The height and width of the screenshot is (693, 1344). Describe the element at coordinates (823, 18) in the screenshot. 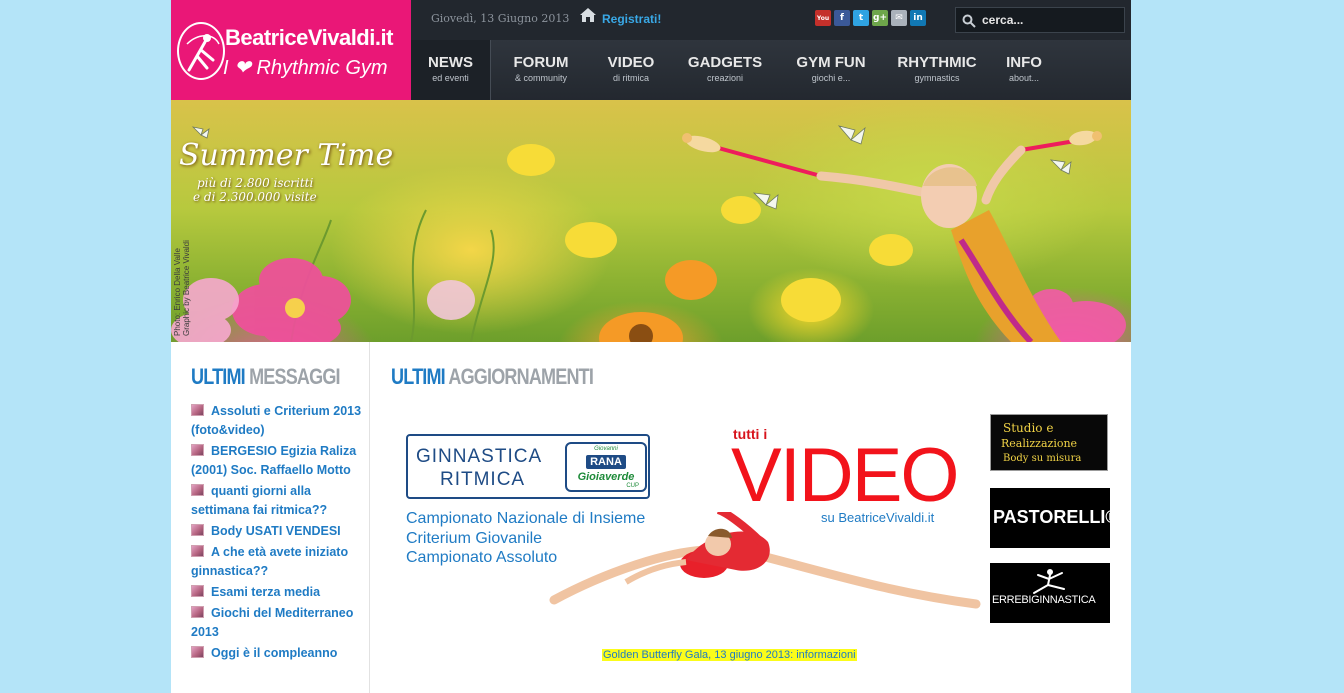

I see `youtube-icon: You` at that location.